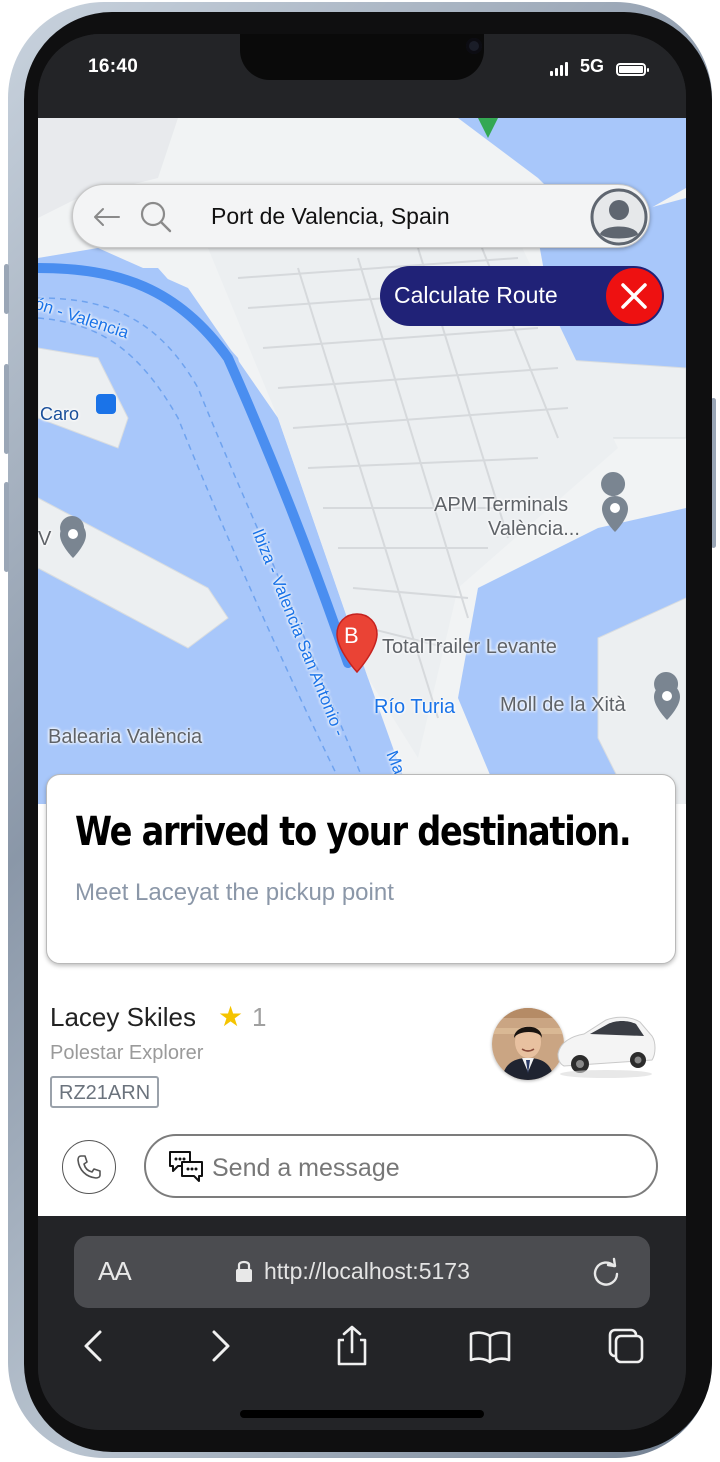 Image resolution: width=720 pixels, height=1462 pixels. I want to click on search-icon, so click(156, 217).